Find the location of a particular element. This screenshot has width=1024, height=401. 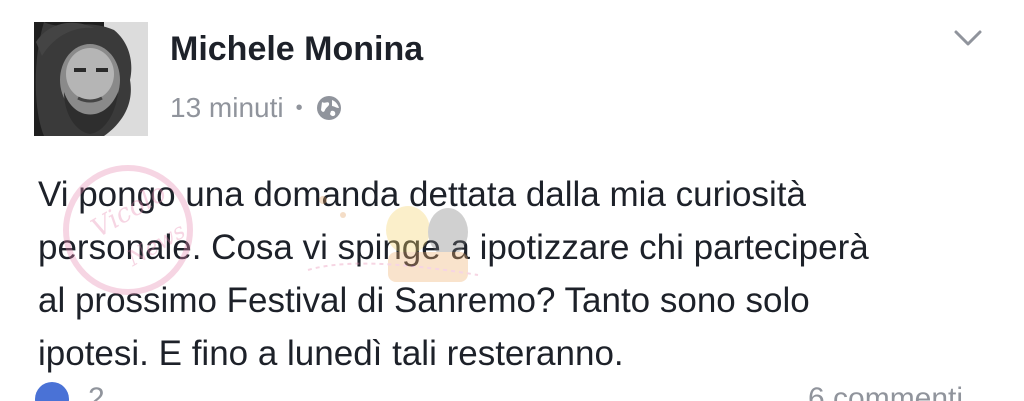

avatar is located at coordinates (91, 79).